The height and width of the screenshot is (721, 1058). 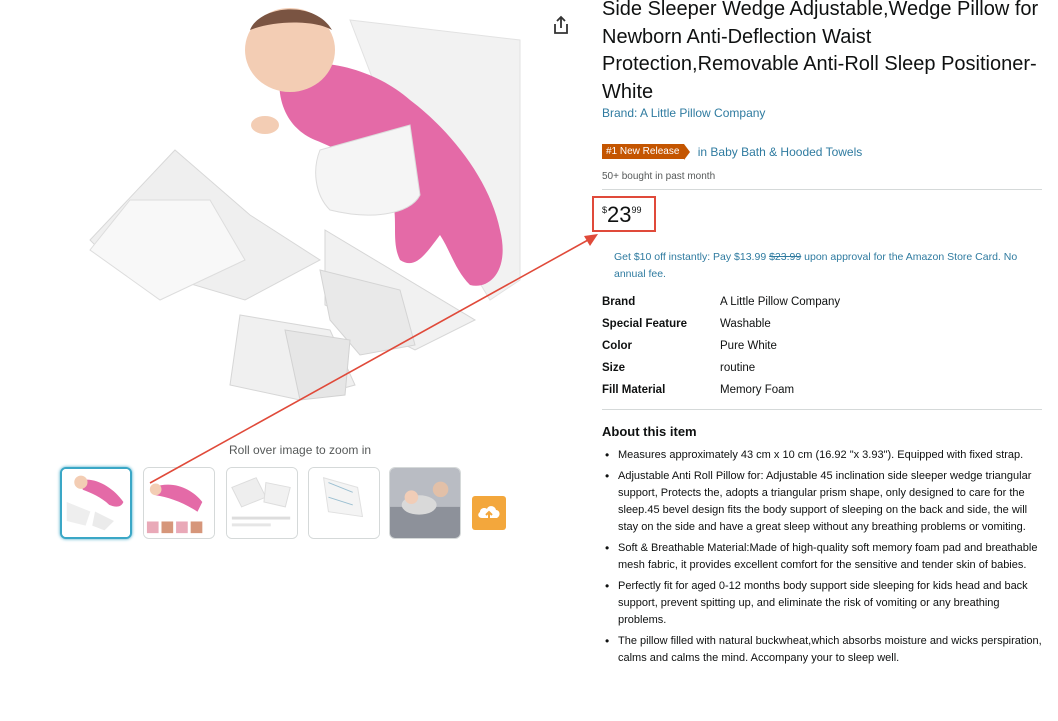 I want to click on spec-key: Brand, so click(x=619, y=302).